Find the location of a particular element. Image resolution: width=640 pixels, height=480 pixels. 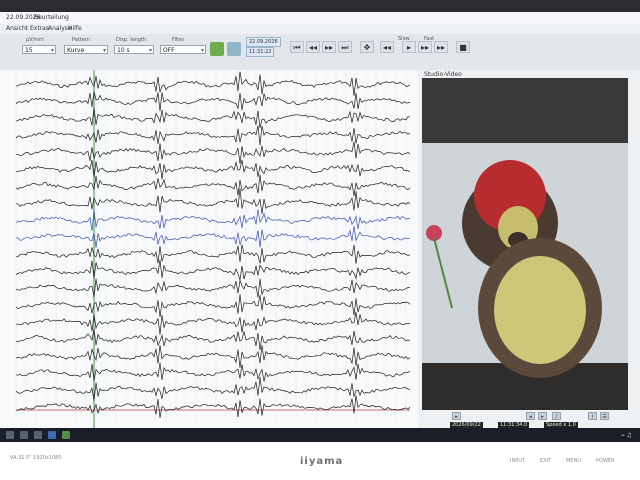

pattern-label: Pattern is located at coordinates (81, 40).